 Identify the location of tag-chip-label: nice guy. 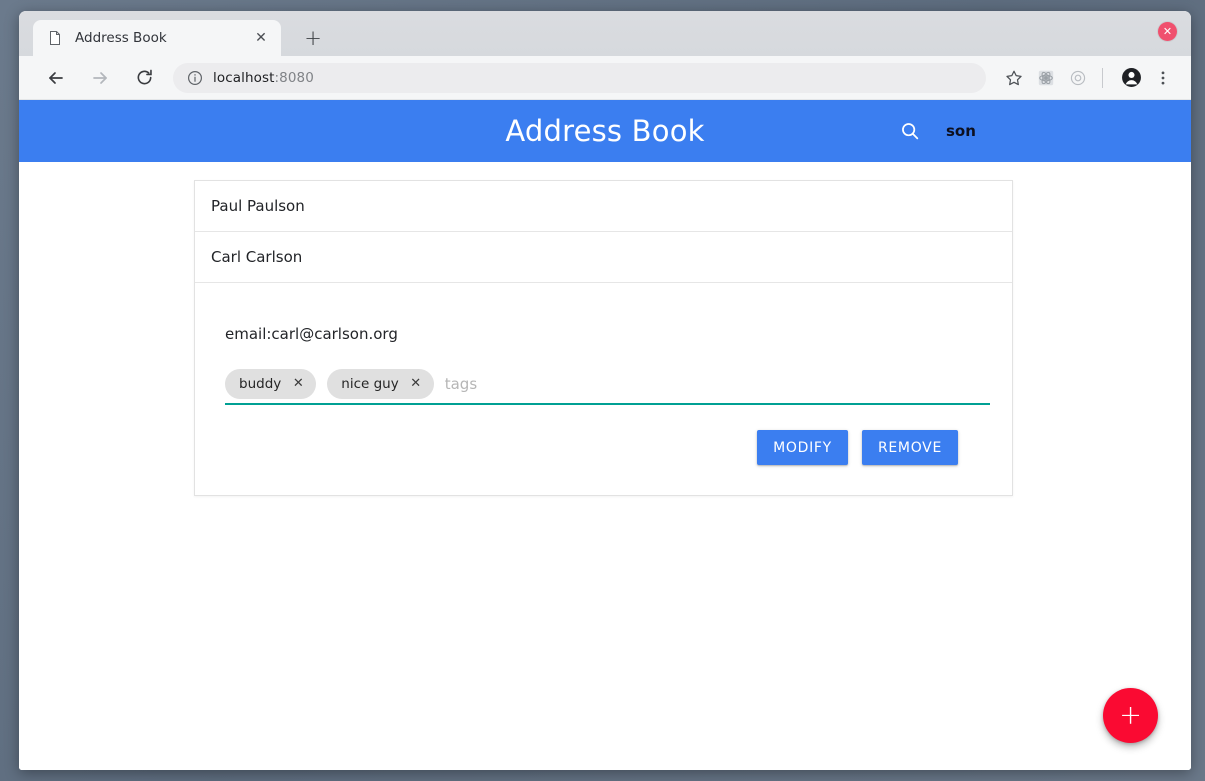
(370, 383).